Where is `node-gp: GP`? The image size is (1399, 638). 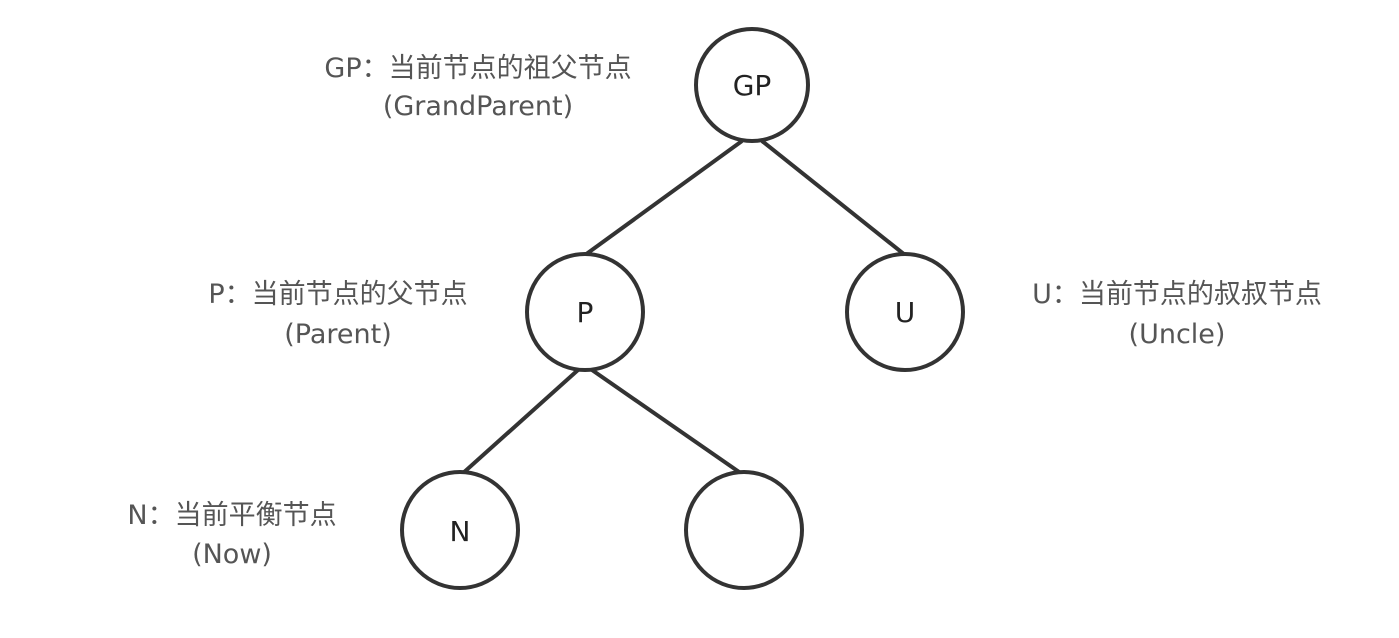
node-gp: GP is located at coordinates (752, 85).